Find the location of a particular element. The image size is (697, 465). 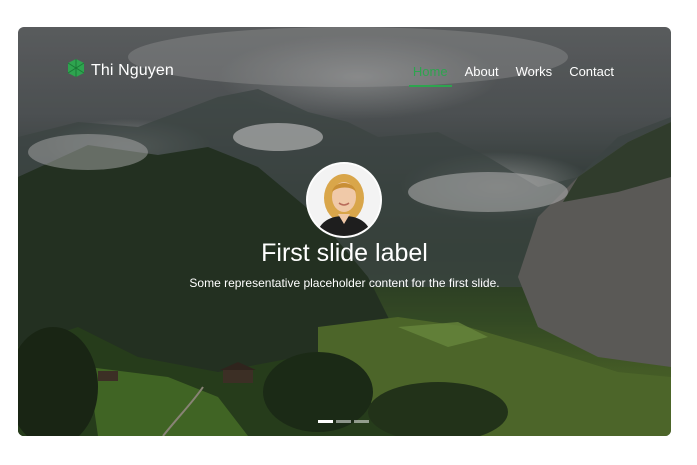

brand: Thi Nguyen is located at coordinates (120, 70).